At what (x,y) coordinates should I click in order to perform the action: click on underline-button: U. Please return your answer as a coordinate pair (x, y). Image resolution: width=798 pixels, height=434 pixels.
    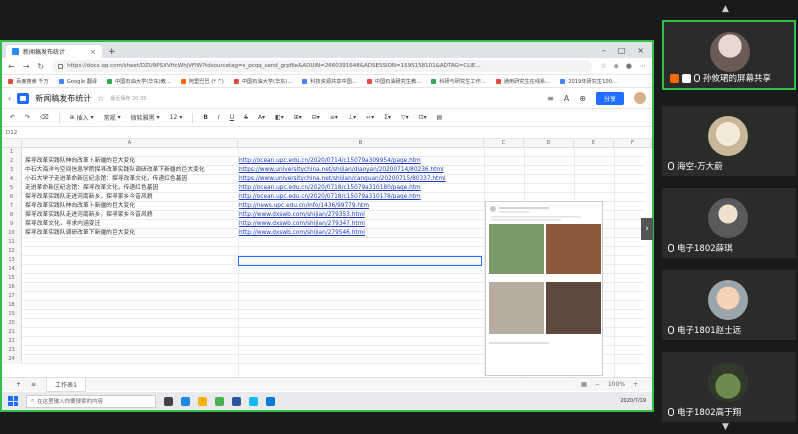
    Looking at the image, I should click on (232, 117).